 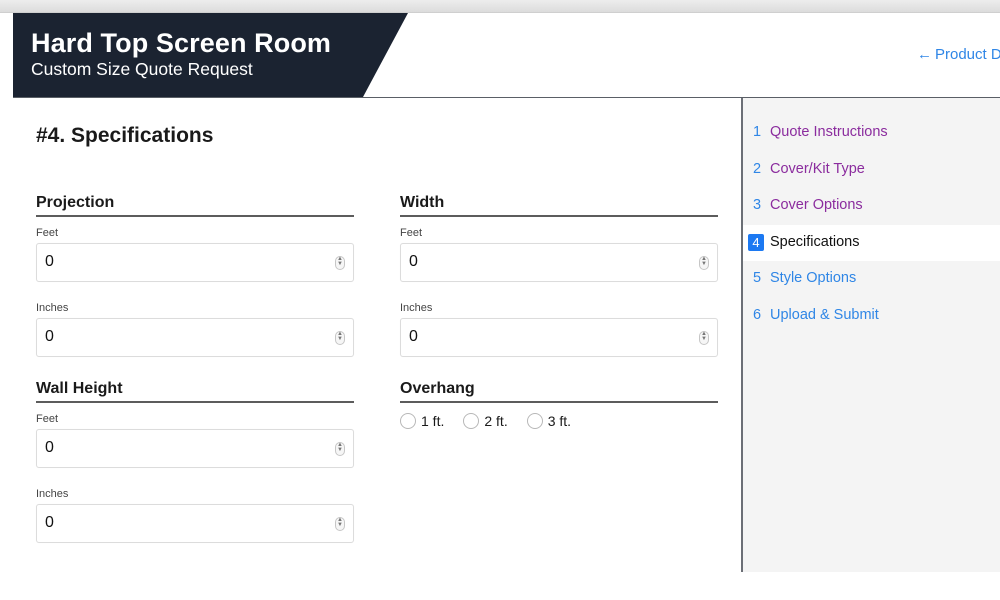 What do you see at coordinates (757, 315) in the screenshot?
I see `step-number: 6` at bounding box center [757, 315].